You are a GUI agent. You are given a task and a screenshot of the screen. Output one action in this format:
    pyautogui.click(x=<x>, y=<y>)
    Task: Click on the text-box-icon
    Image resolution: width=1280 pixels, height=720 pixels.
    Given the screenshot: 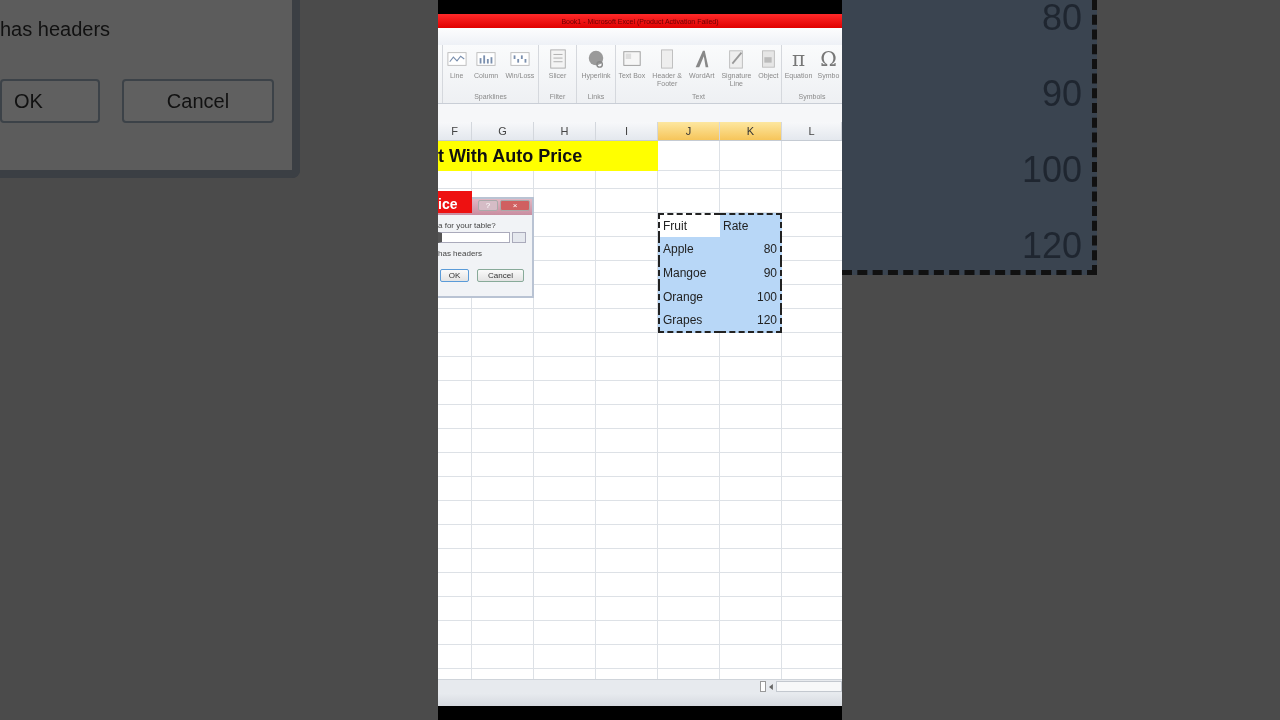 What is the action you would take?
    pyautogui.click(x=631, y=59)
    